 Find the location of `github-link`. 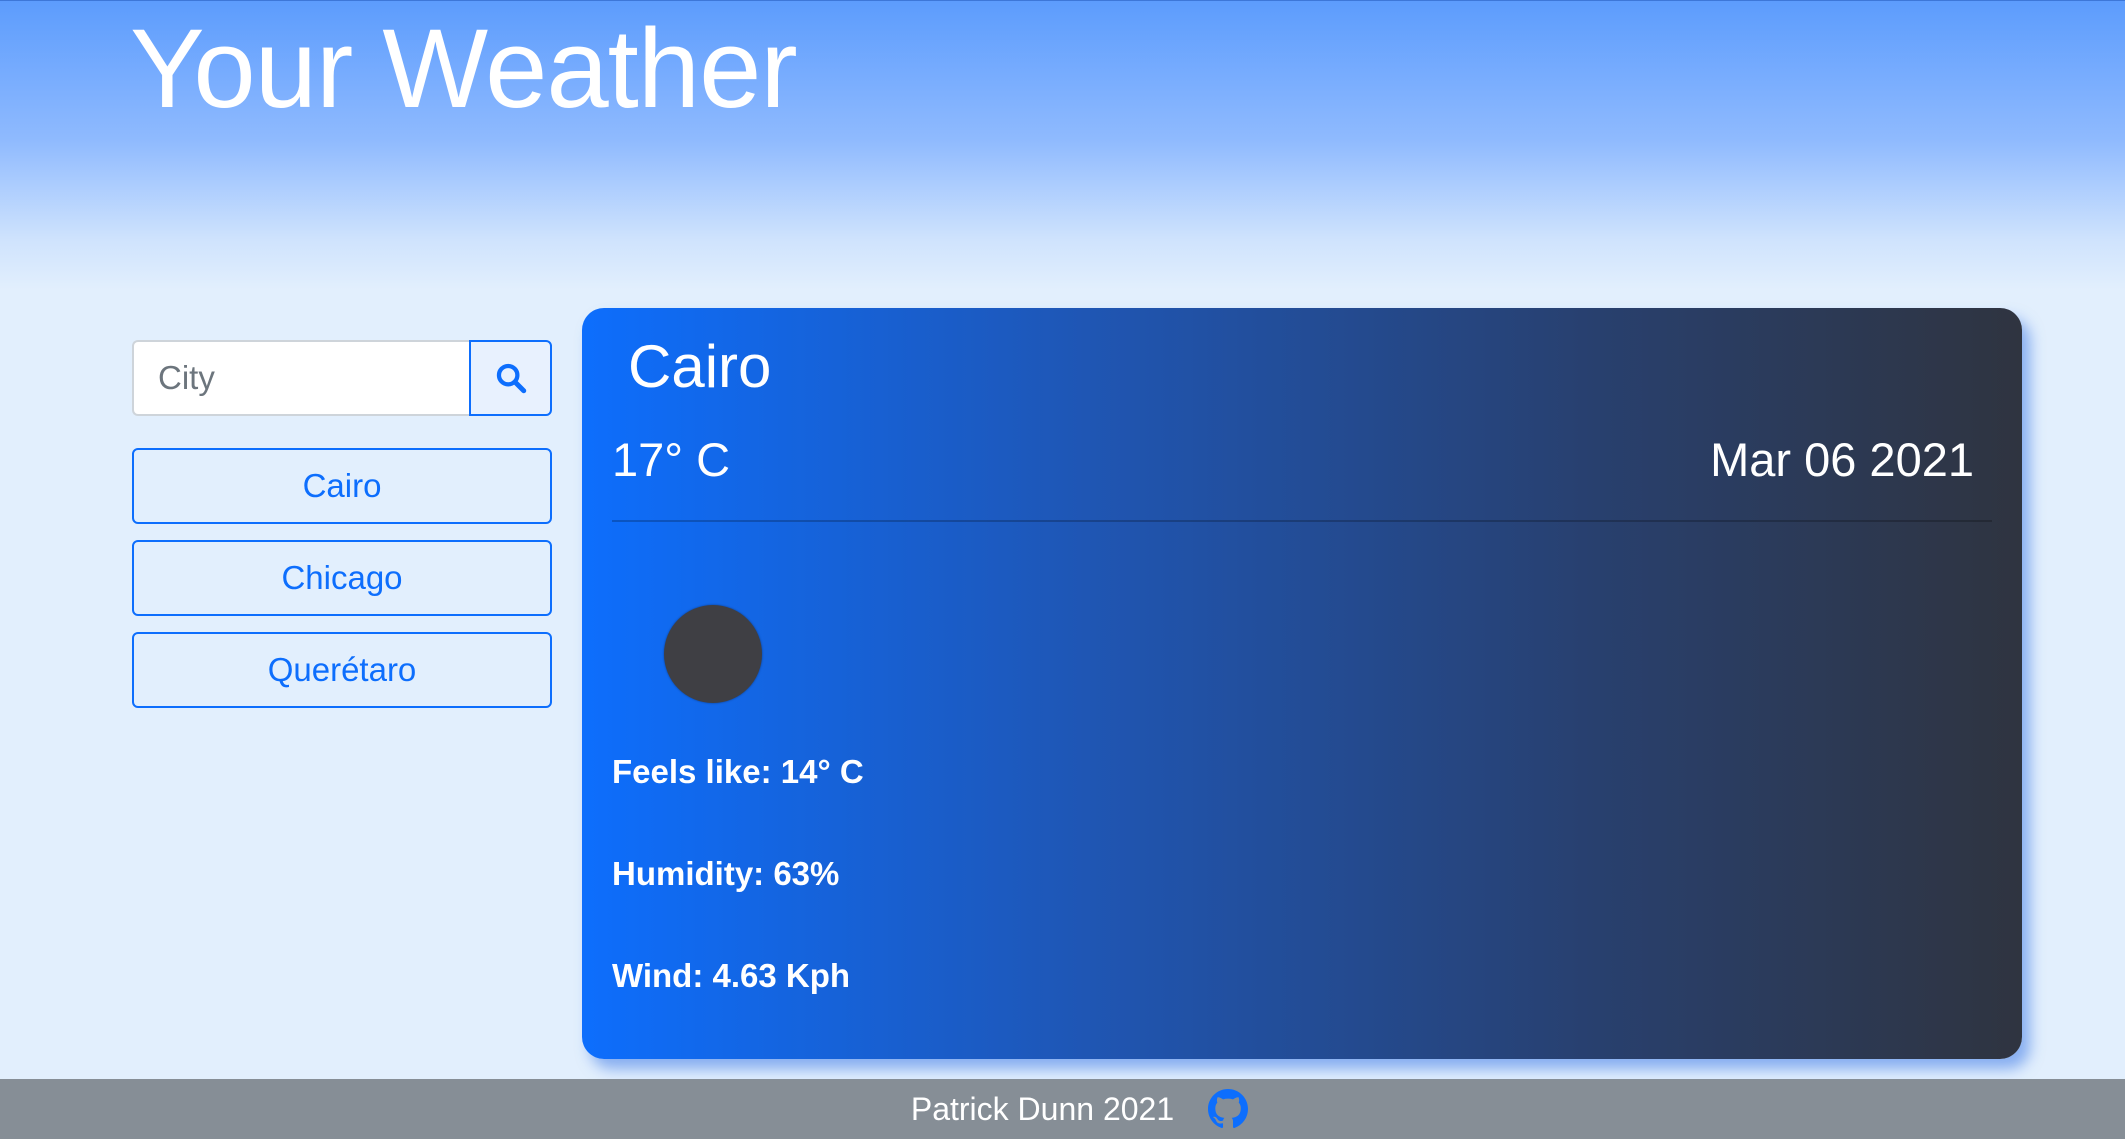

github-link is located at coordinates (1228, 1109).